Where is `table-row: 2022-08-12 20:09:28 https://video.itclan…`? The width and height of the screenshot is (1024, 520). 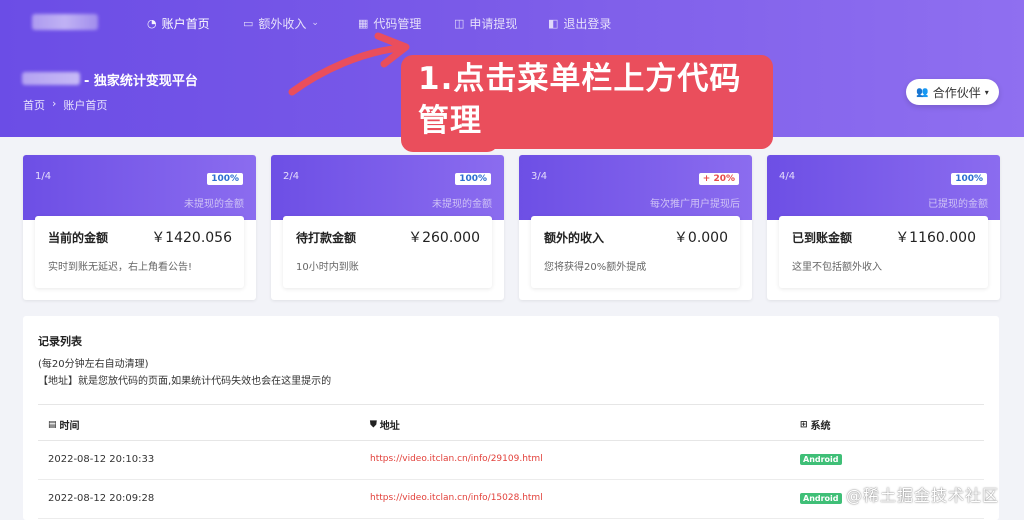
table-row: 2022-08-12 20:09:28 https://video.itclan… is located at coordinates (511, 499).